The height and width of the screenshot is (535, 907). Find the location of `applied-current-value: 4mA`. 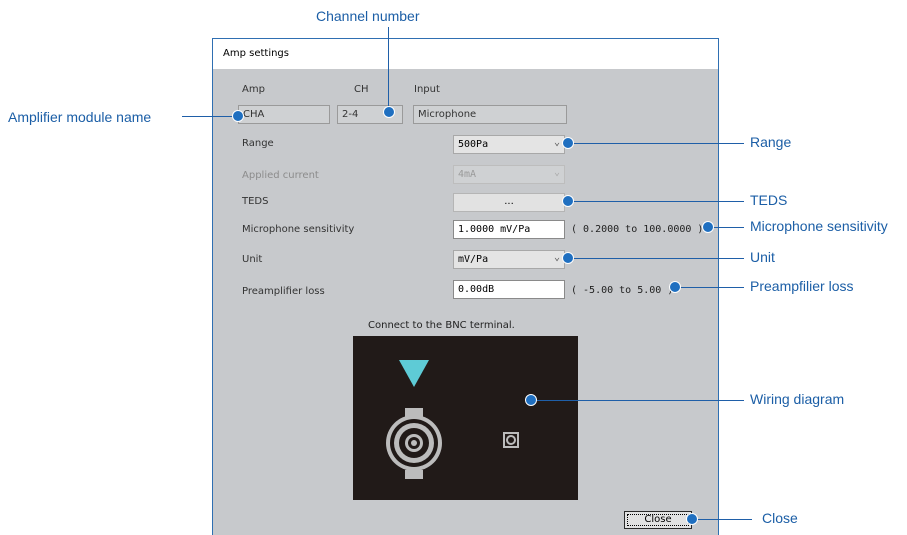

applied-current-value: 4mA is located at coordinates (467, 174).